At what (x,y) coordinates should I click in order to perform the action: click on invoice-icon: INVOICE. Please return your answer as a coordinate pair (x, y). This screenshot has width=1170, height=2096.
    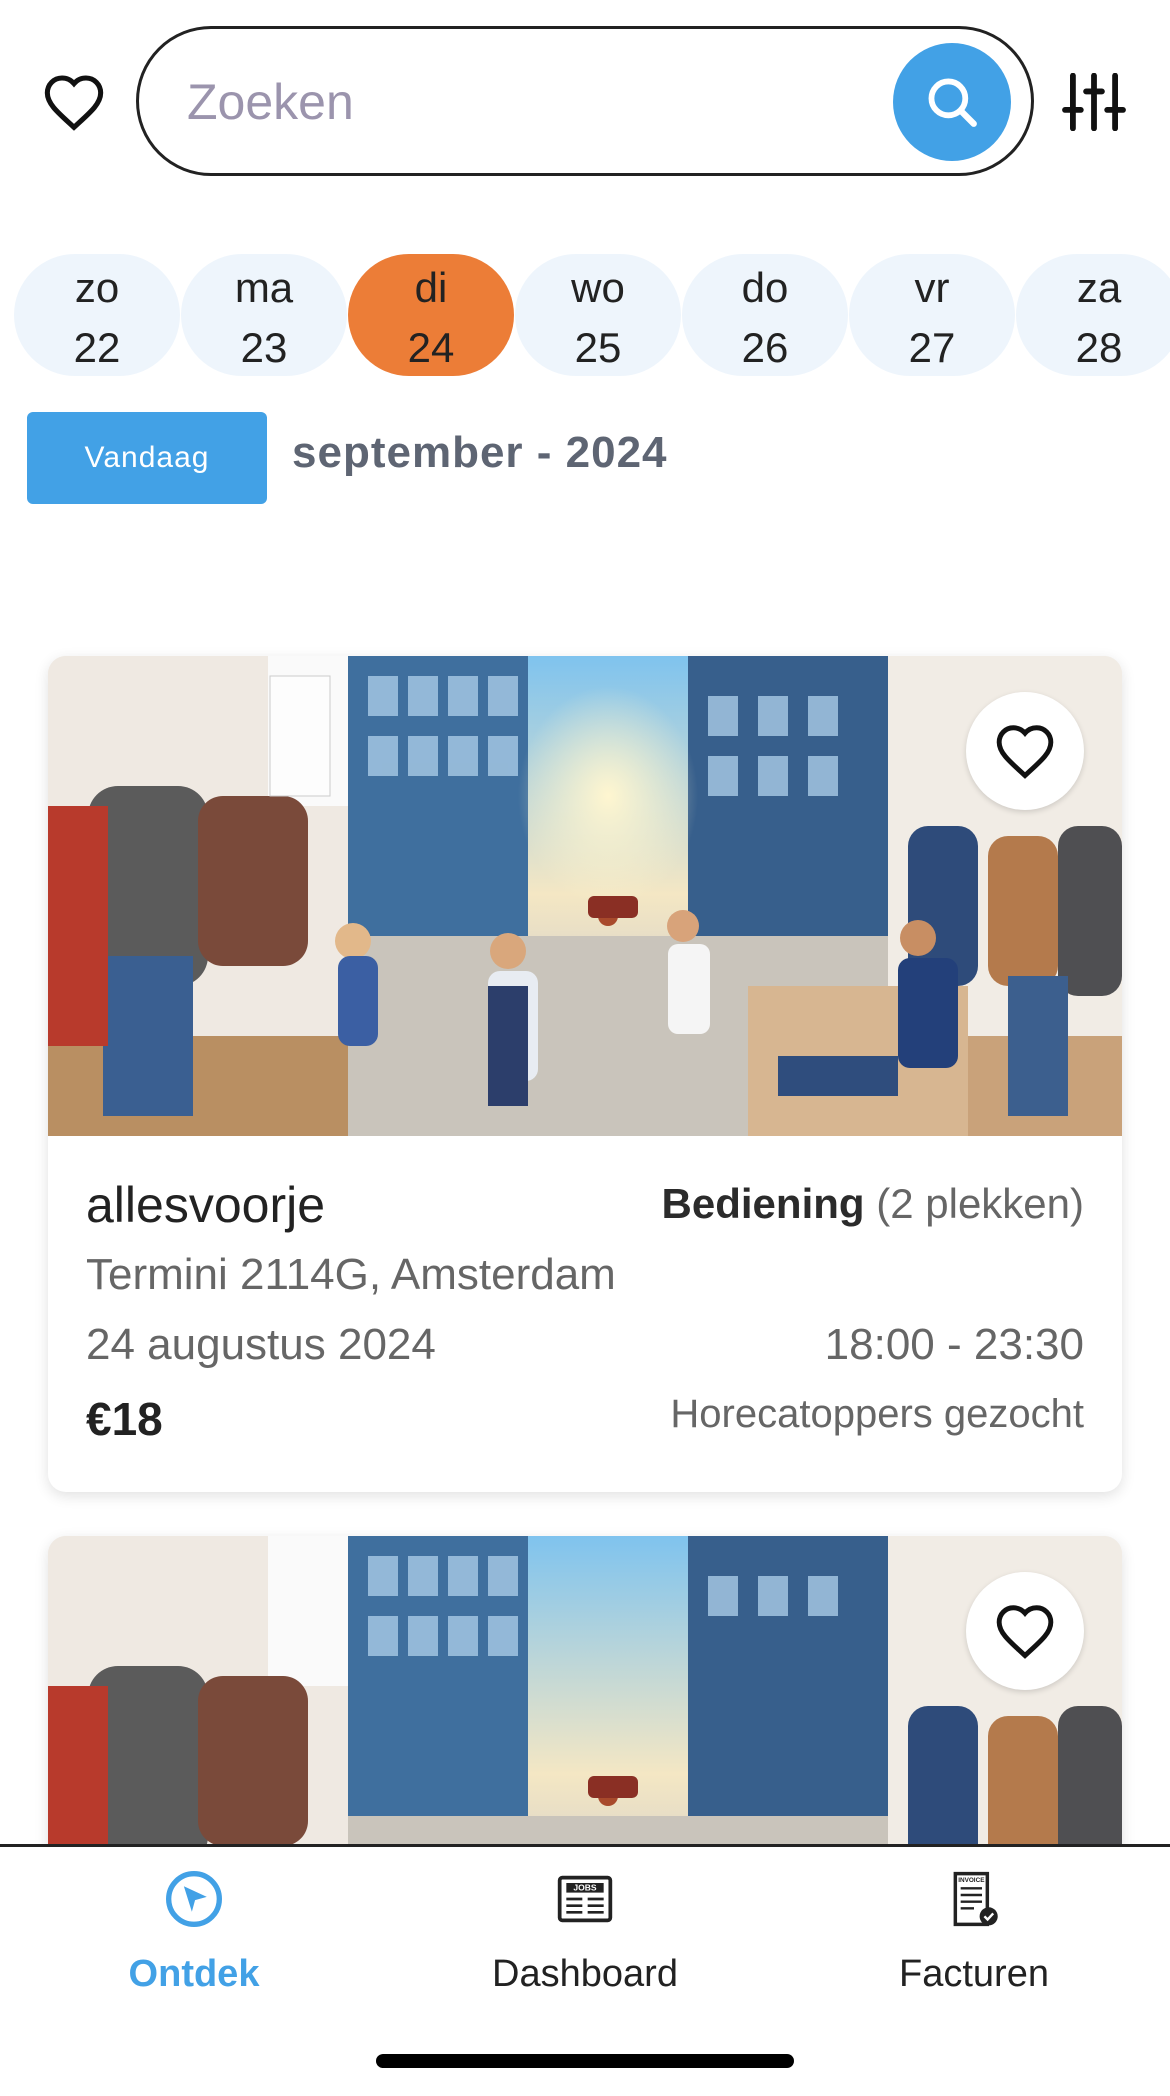
    Looking at the image, I should click on (975, 1899).